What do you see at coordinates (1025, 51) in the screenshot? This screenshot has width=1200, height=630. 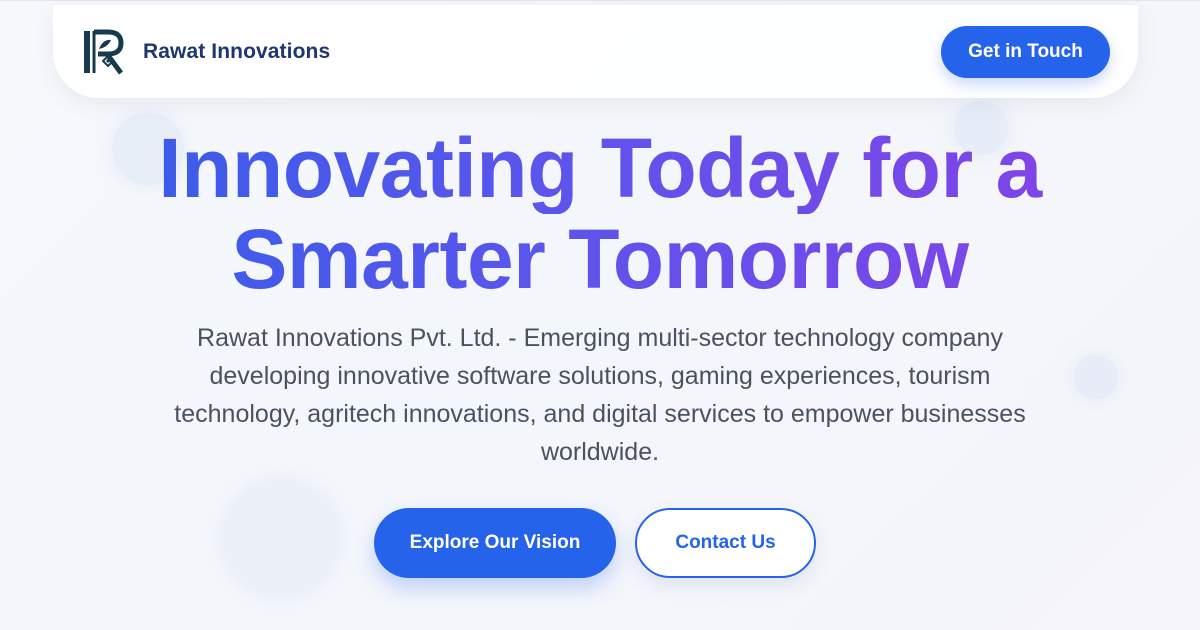 I see `get-in-touch-button: Get in Touch` at bounding box center [1025, 51].